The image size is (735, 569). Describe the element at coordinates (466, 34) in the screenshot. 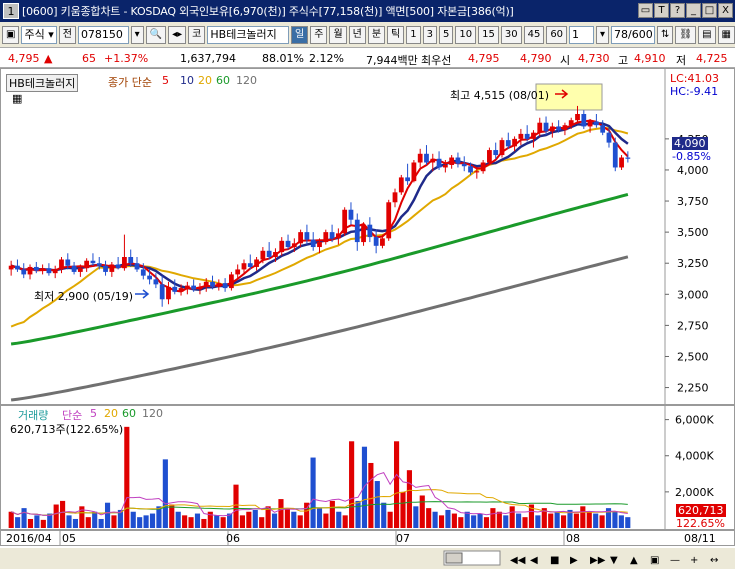

I see `interval-10: 10` at that location.